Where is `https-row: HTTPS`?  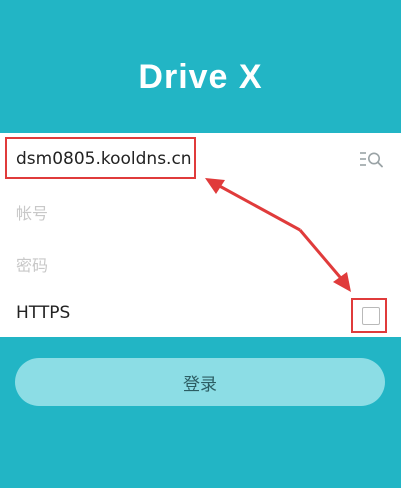 https-row: HTTPS is located at coordinates (200, 312).